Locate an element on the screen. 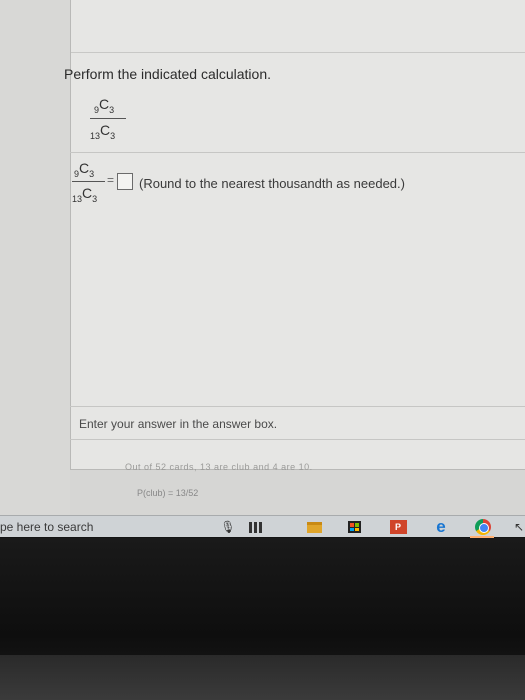  answer-fraction: 9C3 13C3 is located at coordinates (90, 184).